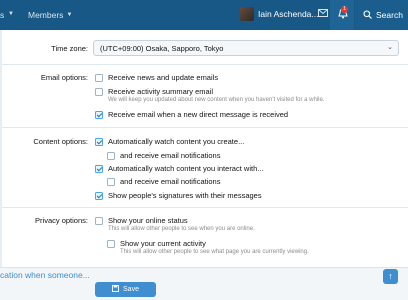 This screenshot has width=408, height=300. Describe the element at coordinates (323, 14) in the screenshot. I see `envelope-icon` at that location.